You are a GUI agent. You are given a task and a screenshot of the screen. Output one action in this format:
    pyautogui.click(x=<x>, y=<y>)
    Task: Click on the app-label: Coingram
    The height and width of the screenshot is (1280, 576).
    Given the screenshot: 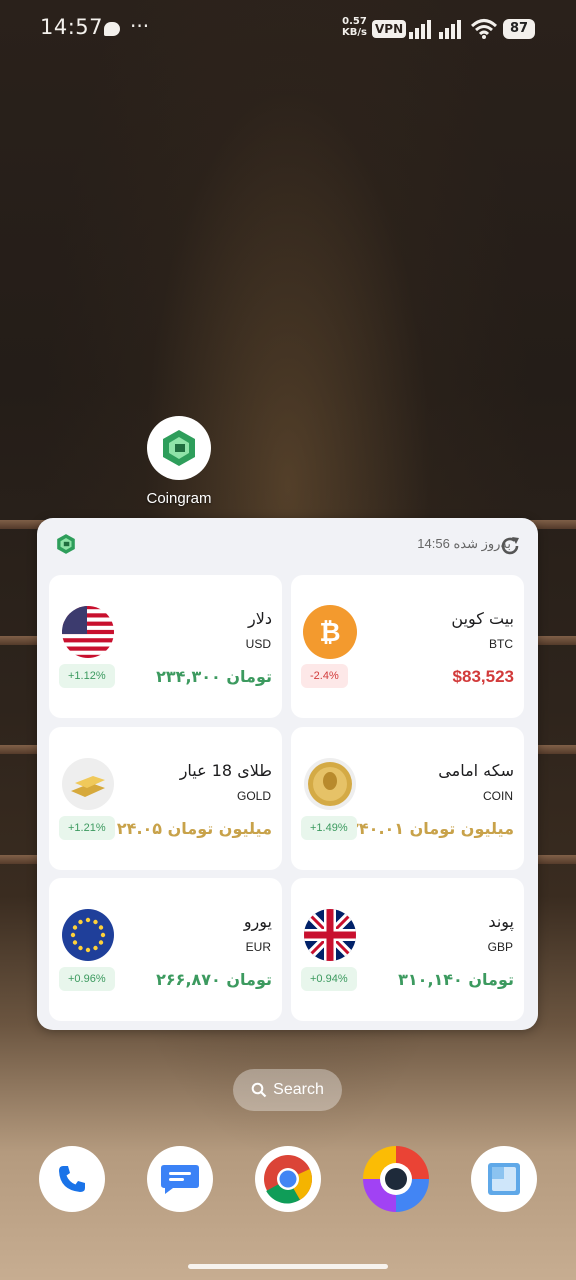 What is the action you would take?
    pyautogui.click(x=179, y=498)
    